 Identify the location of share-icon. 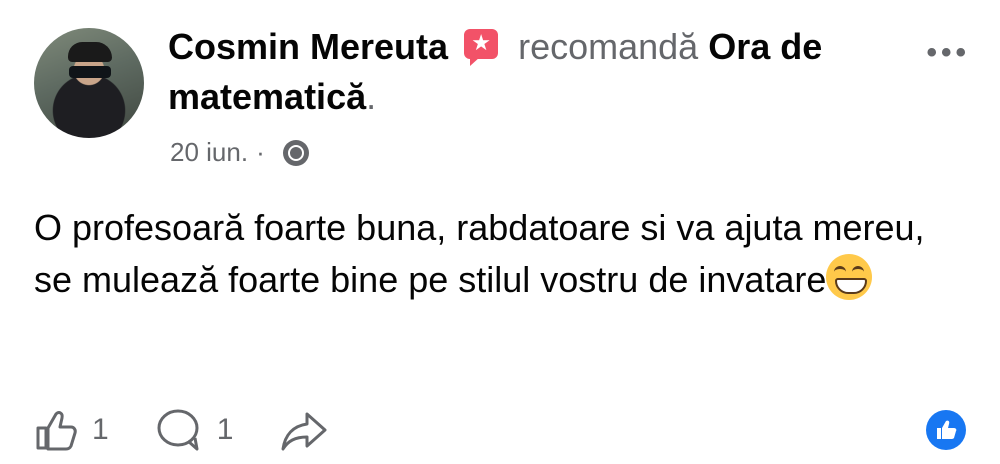
(304, 431).